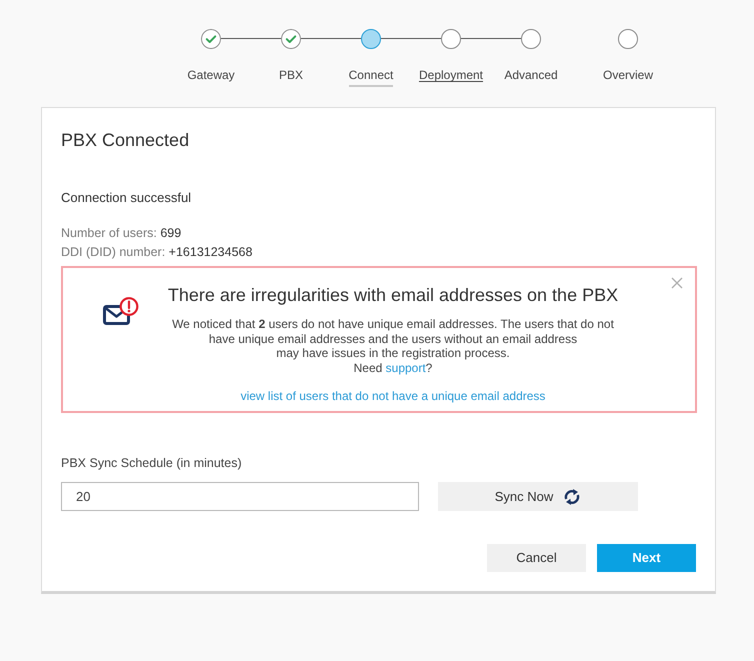 This screenshot has height=661, width=754. What do you see at coordinates (531, 77) in the screenshot?
I see `step-label: Advanced` at bounding box center [531, 77].